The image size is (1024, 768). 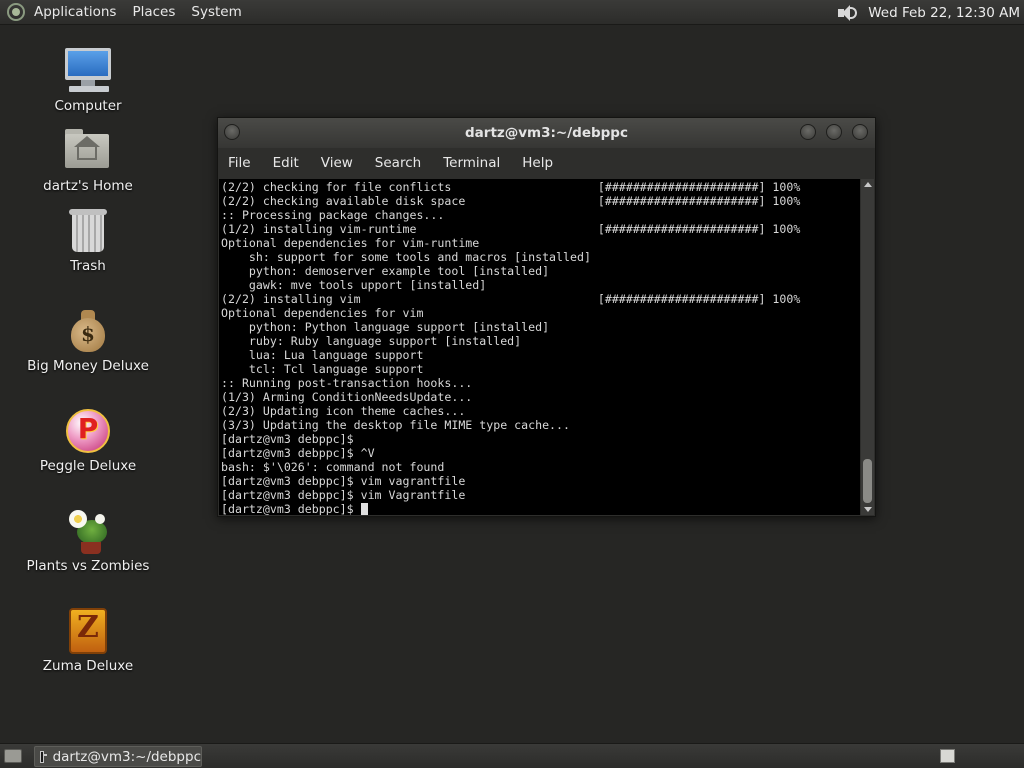 I want to click on window-title: dartz@vm3:~/debppc, so click(x=546, y=133).